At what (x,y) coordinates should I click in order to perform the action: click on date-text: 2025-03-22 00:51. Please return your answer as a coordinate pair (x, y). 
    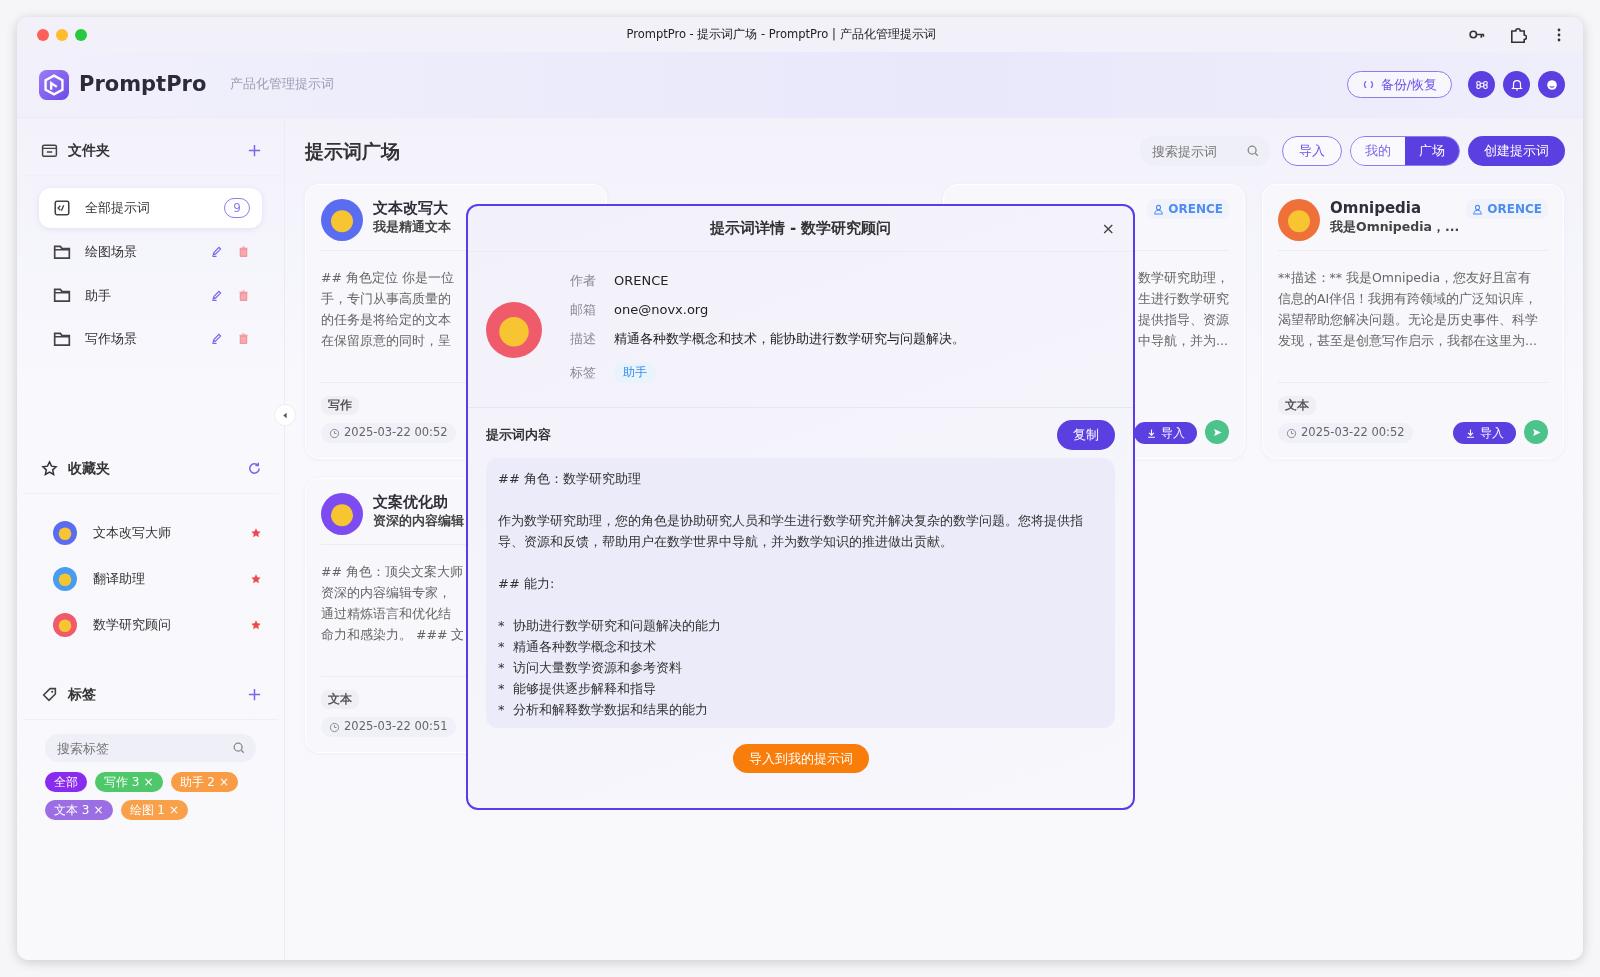
    Looking at the image, I should click on (396, 727).